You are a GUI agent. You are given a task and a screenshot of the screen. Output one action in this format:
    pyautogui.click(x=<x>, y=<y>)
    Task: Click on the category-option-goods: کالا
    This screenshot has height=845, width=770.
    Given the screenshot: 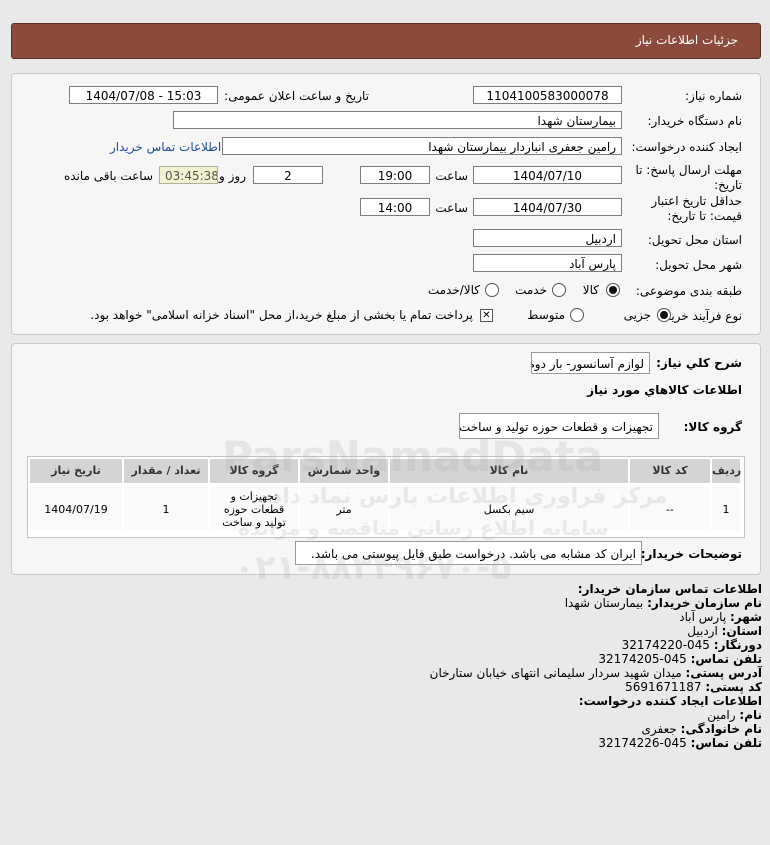 What is the action you would take?
    pyautogui.click(x=590, y=290)
    